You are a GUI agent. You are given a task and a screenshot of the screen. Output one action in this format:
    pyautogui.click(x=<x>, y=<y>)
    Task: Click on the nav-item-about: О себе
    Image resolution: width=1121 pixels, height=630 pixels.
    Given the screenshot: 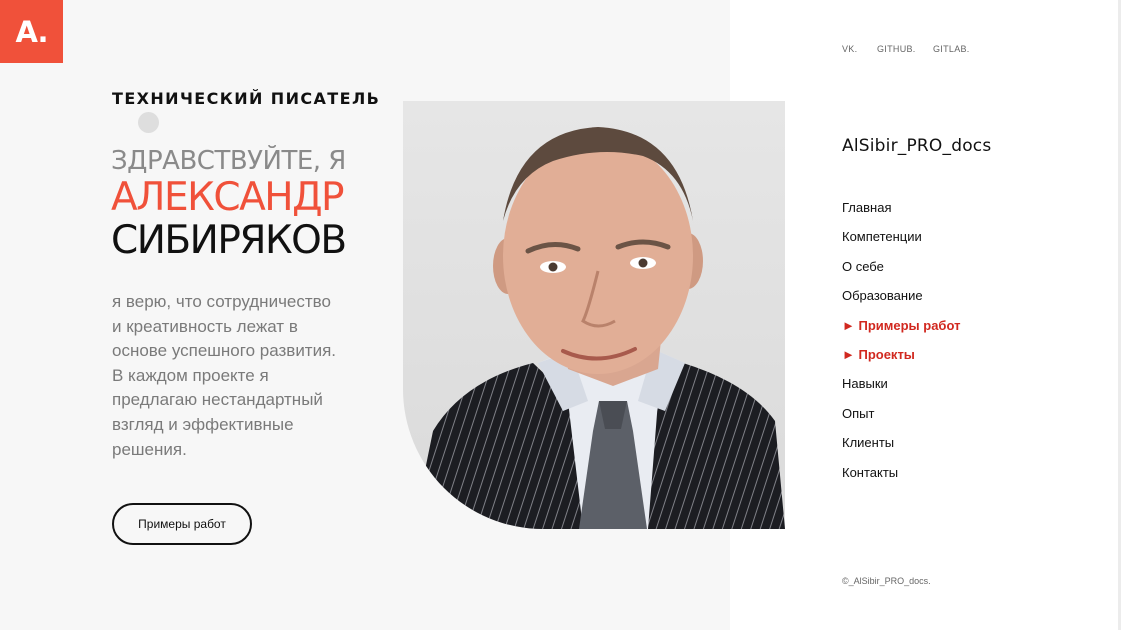 What is the action you would take?
    pyautogui.click(x=901, y=273)
    